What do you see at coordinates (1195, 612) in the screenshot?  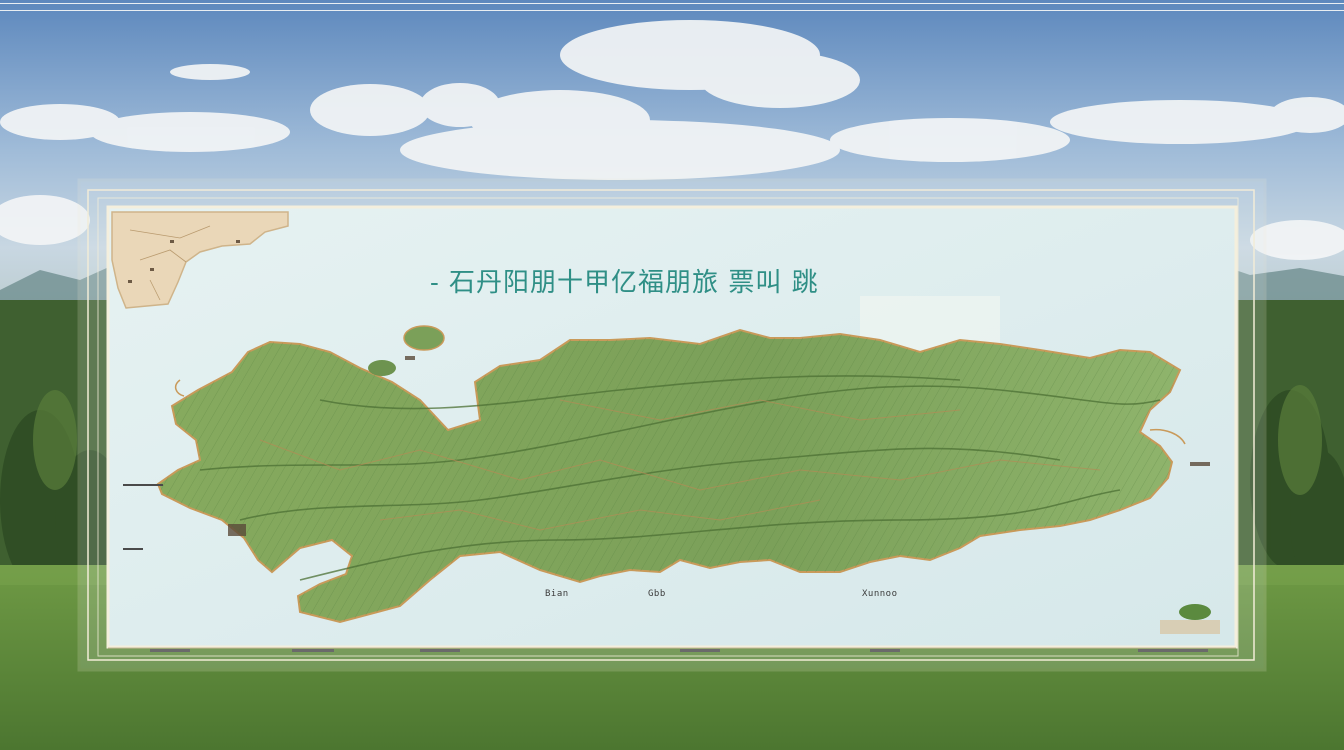 I see `tree-icon` at bounding box center [1195, 612].